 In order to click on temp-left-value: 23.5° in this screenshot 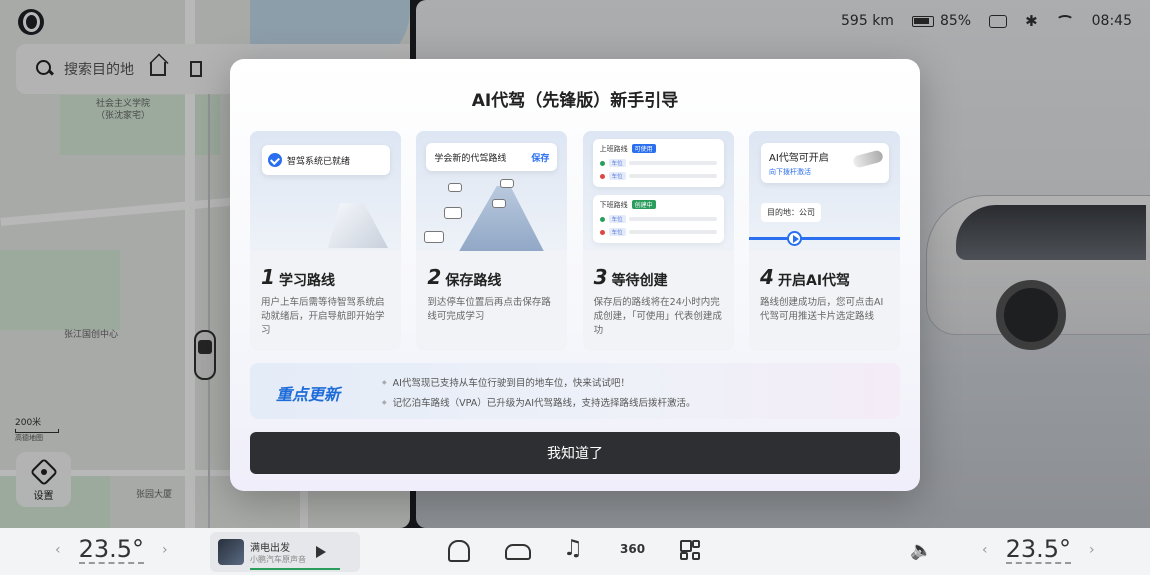, I will do `click(111, 549)`.